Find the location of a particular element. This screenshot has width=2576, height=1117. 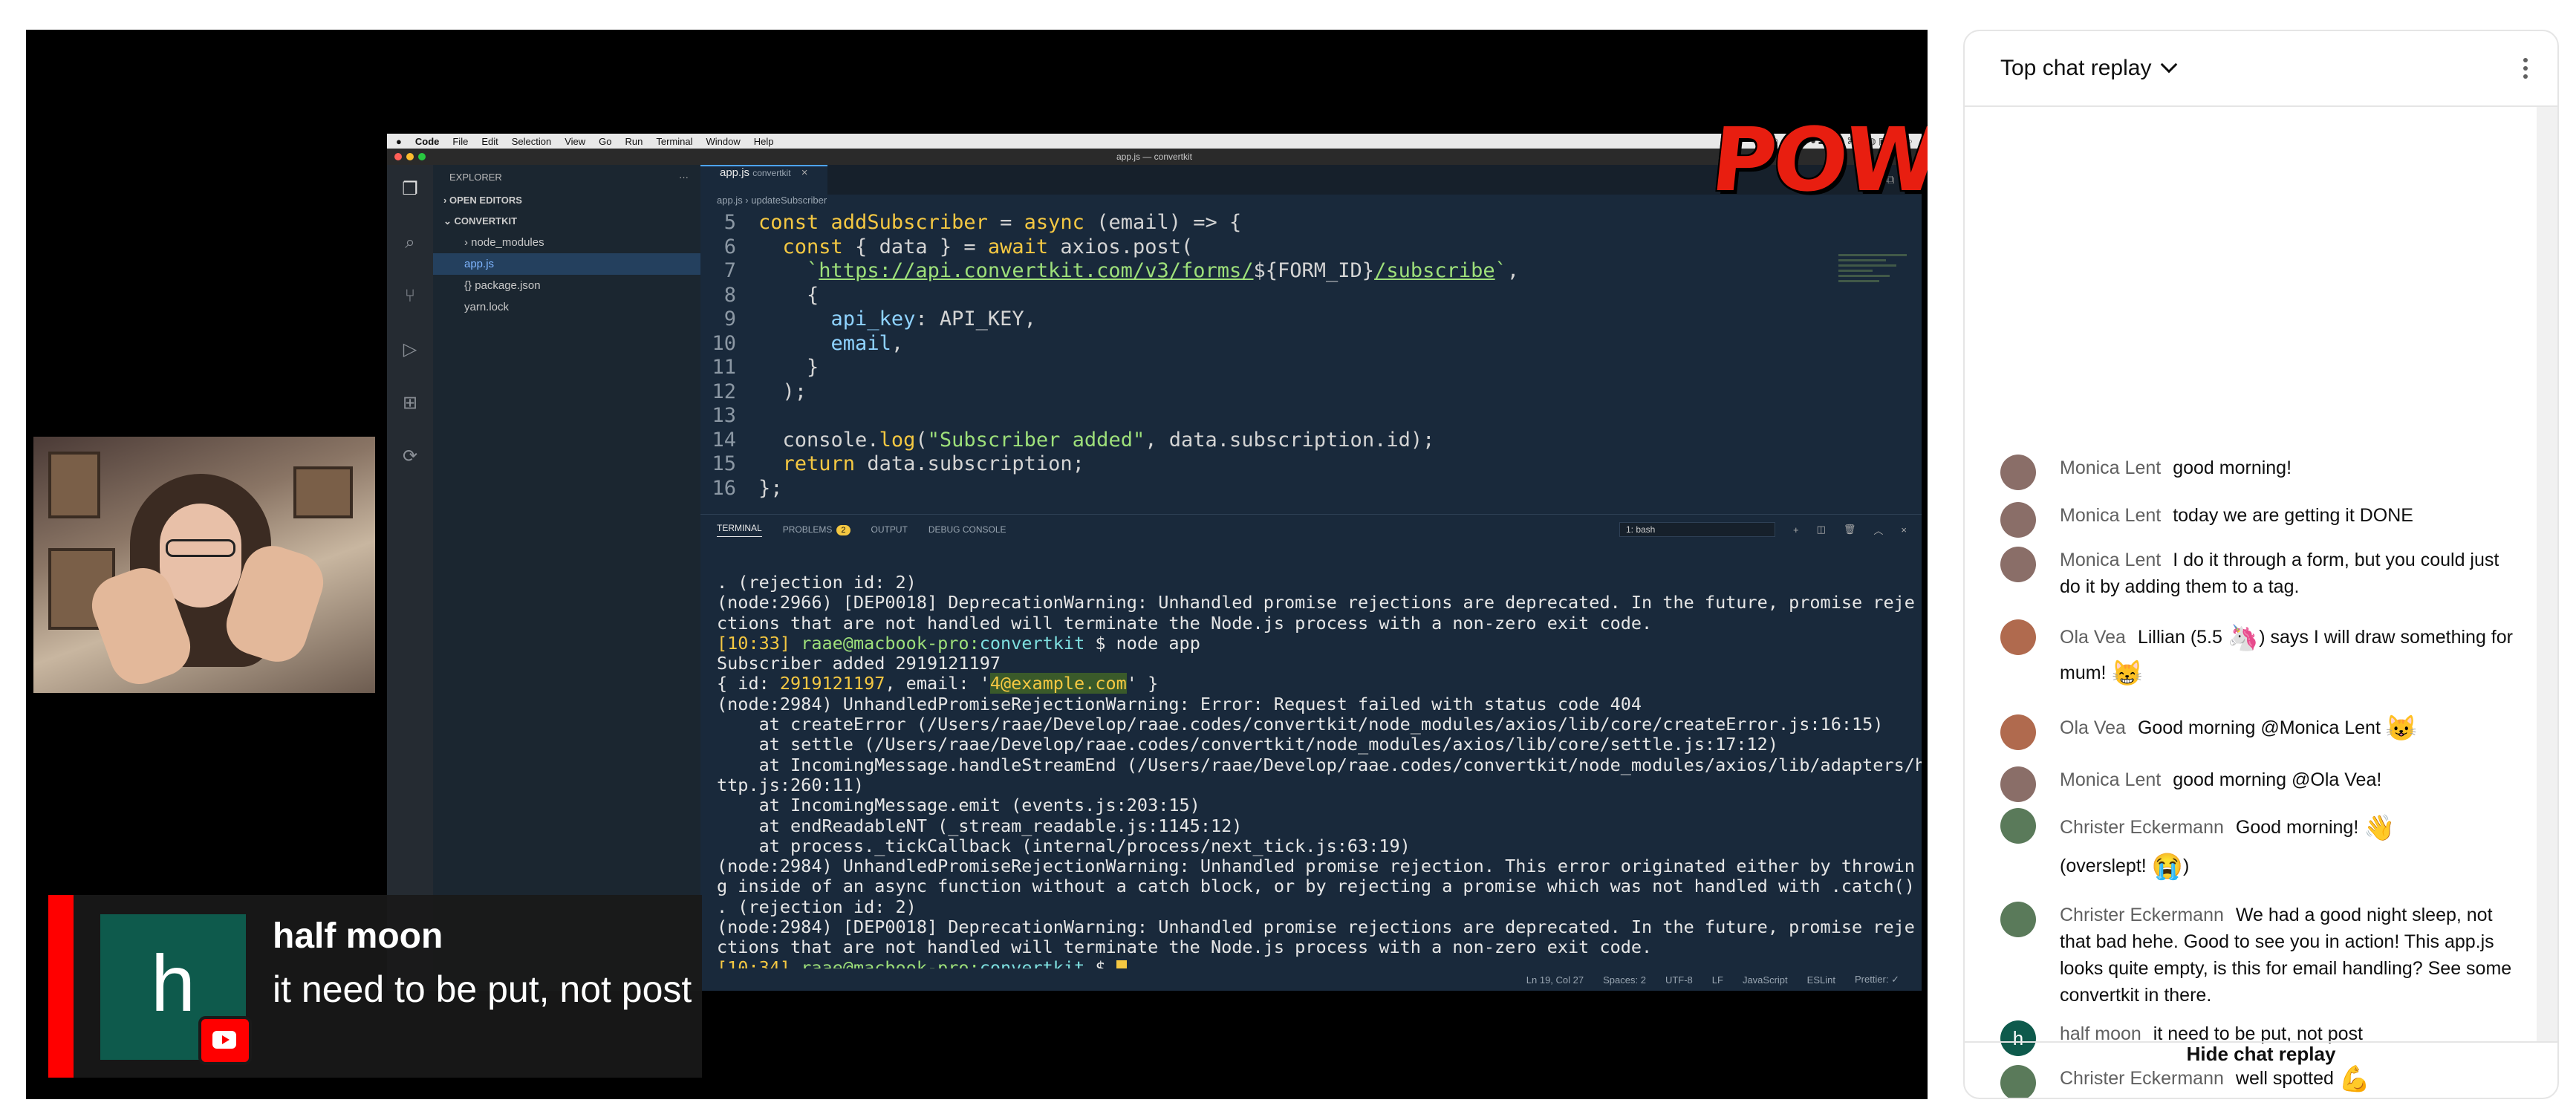

open-editors-section: › OPEN EDITORS is located at coordinates (483, 201).